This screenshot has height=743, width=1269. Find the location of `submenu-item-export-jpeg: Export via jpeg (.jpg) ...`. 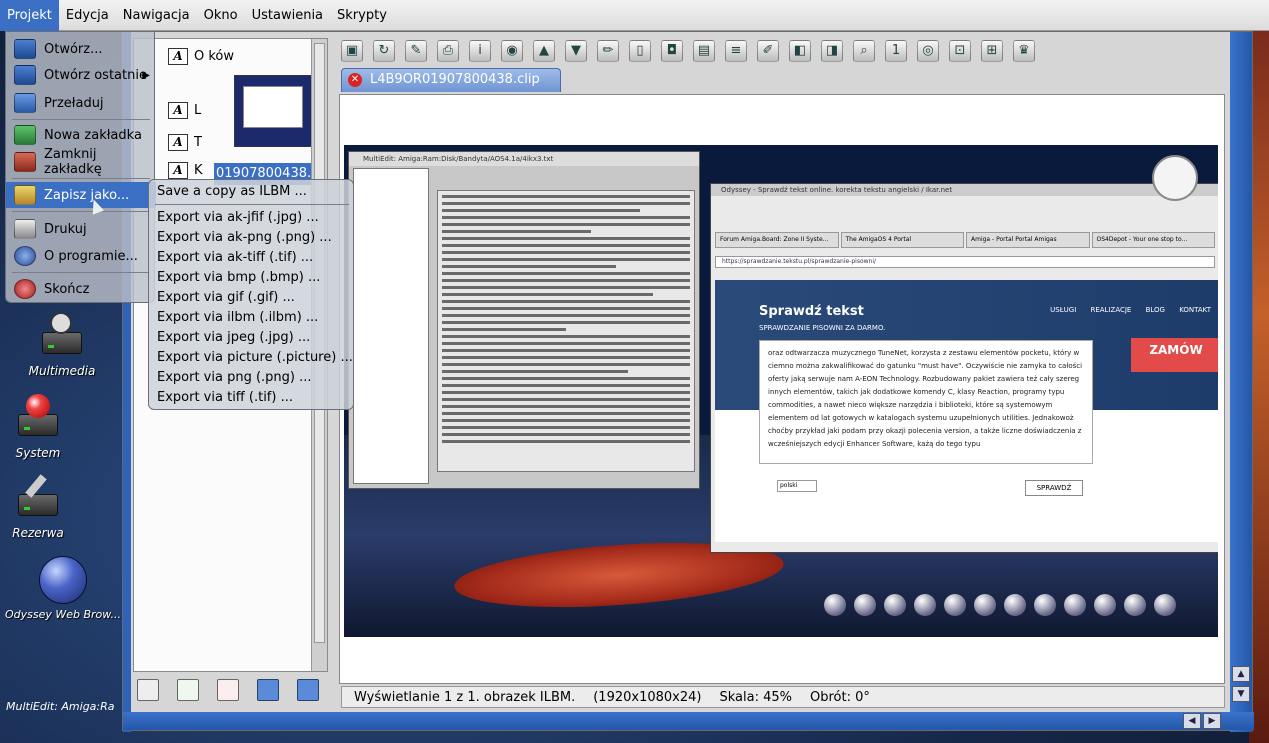

submenu-item-export-jpeg: Export via jpeg (.jpg) ... is located at coordinates (233, 338).